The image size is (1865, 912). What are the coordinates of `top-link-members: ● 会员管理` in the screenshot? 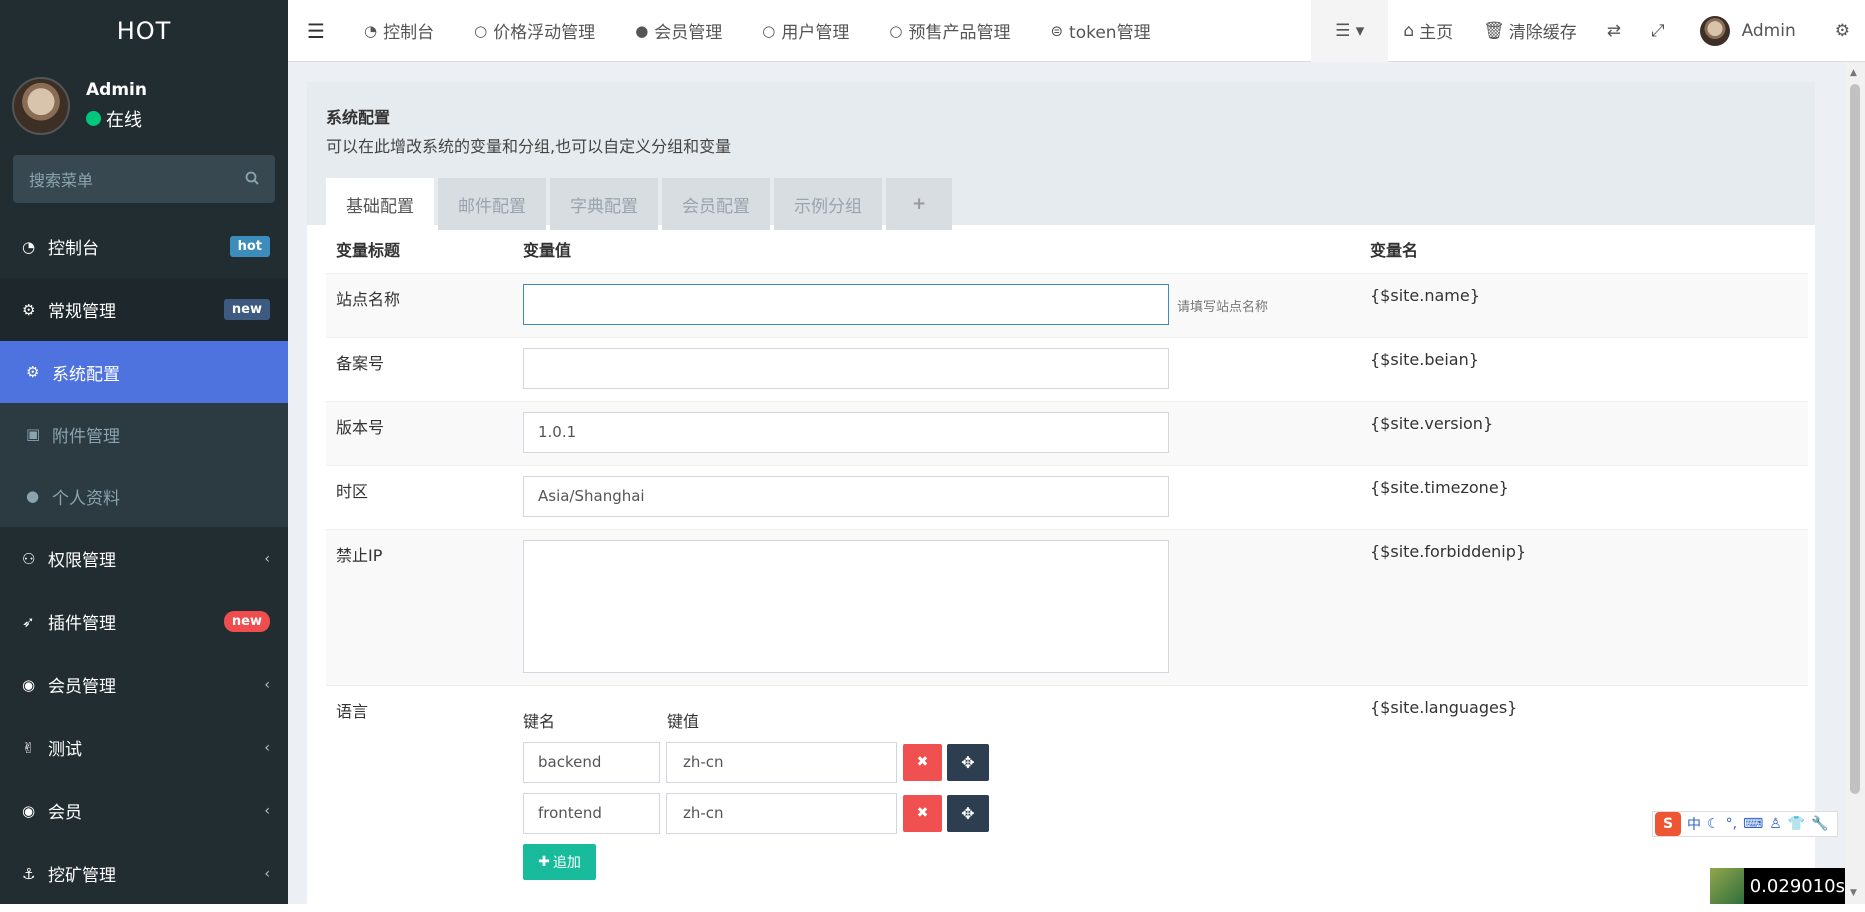 It's located at (678, 31).